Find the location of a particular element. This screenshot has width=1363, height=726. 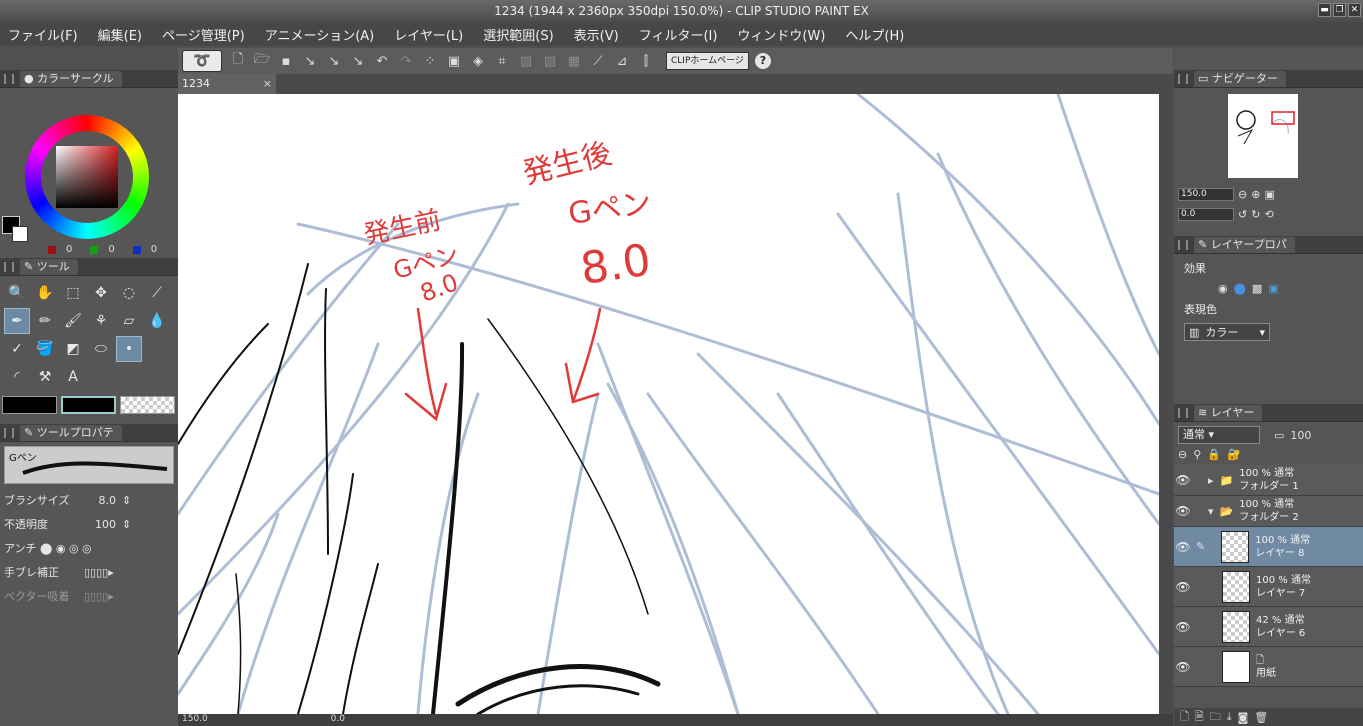

new-folder-icon: 🗀 is located at coordinates (1215, 717).